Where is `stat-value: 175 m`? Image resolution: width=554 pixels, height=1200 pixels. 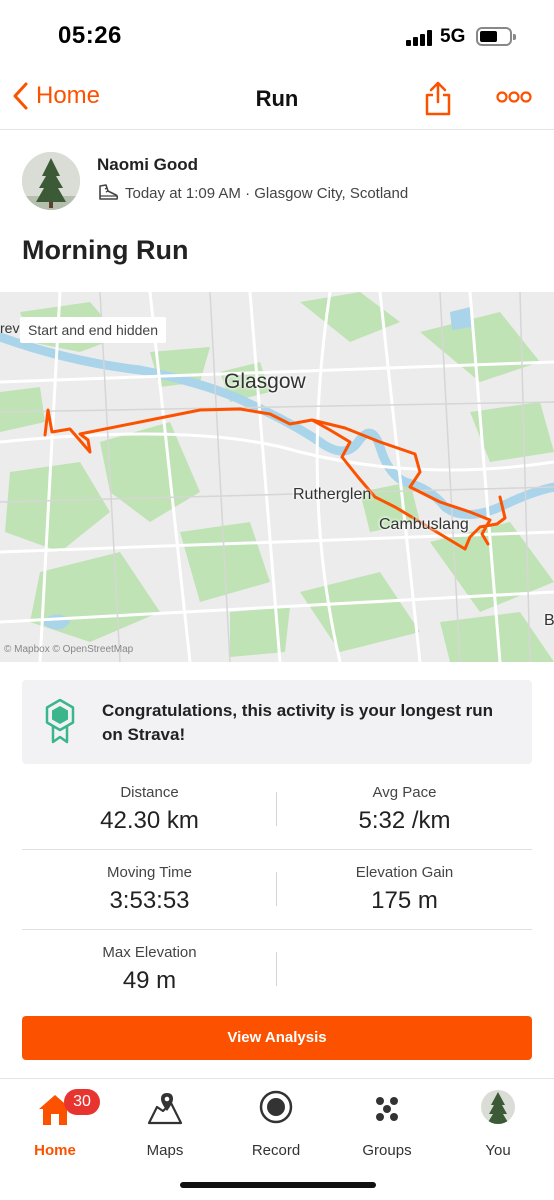
stat-value: 175 m is located at coordinates (404, 900).